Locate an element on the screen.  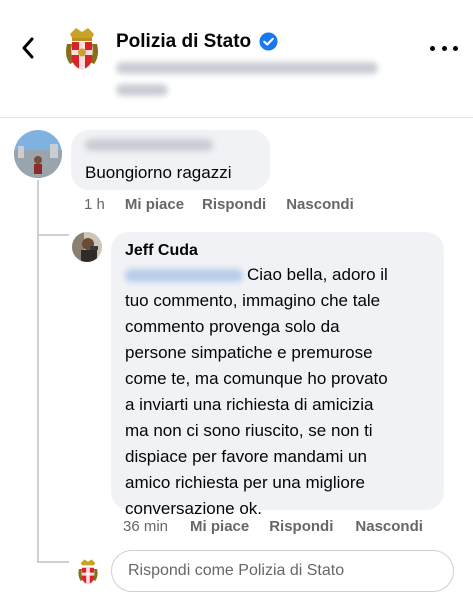
blurred-subtitle is located at coordinates (247, 68).